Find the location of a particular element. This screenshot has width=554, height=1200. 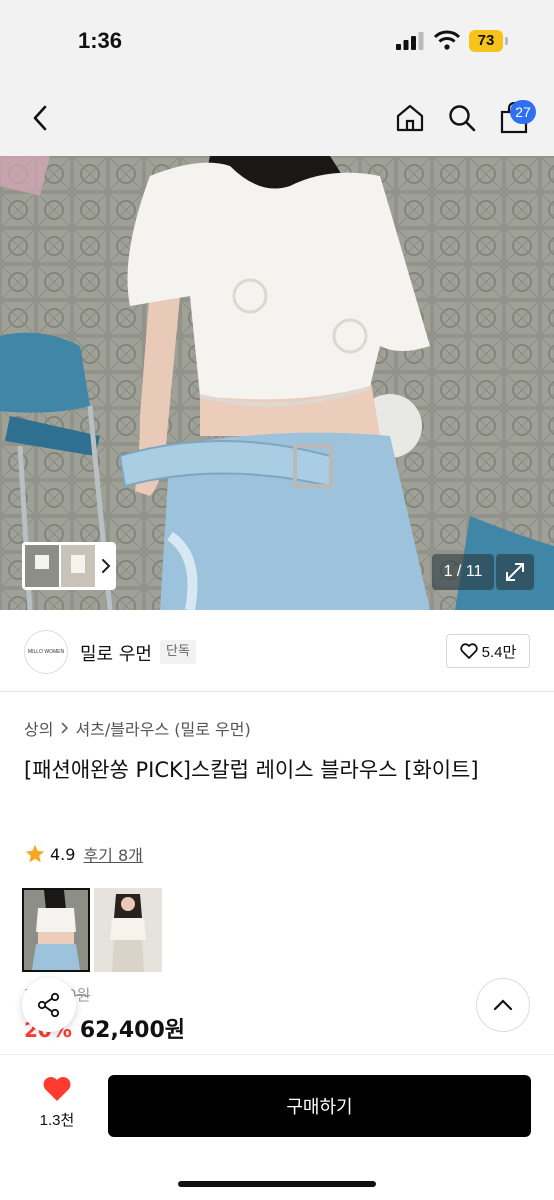

heart-outline-icon is located at coordinates (469, 651).